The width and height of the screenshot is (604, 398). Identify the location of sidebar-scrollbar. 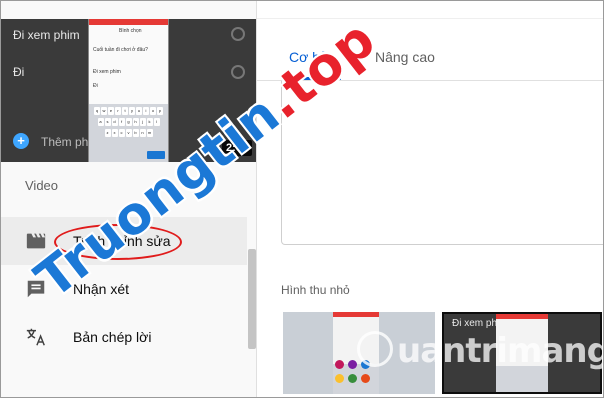
(252, 299).